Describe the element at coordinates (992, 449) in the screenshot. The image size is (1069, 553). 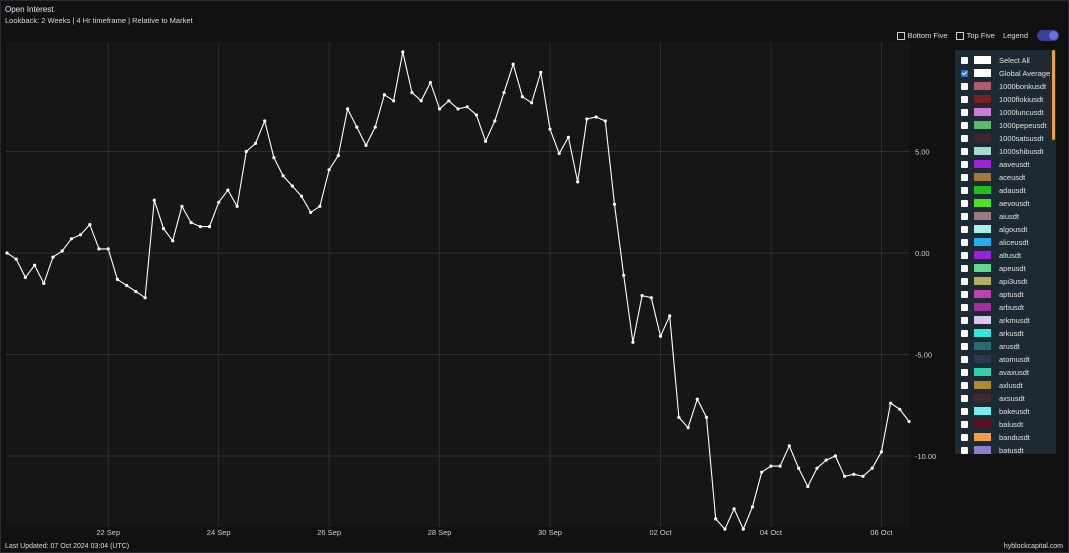
I see `legend-item: batusdt` at that location.